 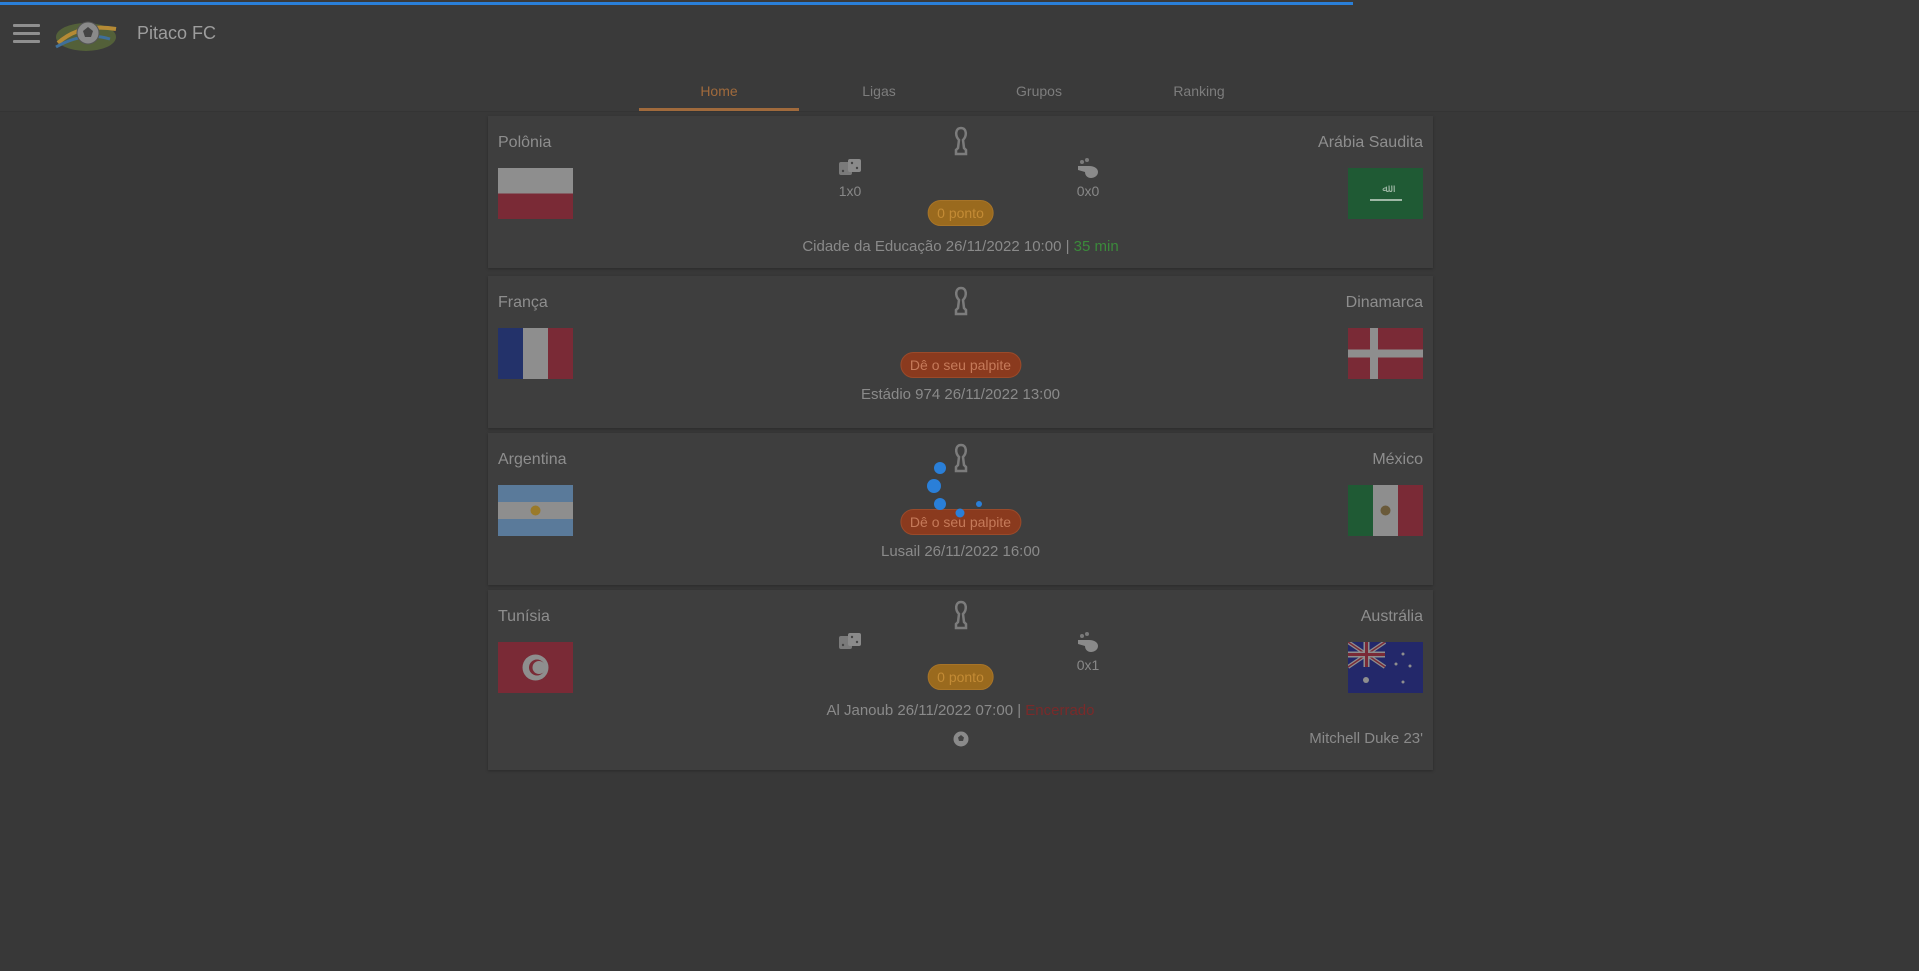 What do you see at coordinates (1385, 353) in the screenshot?
I see `denmark-flag-icon` at bounding box center [1385, 353].